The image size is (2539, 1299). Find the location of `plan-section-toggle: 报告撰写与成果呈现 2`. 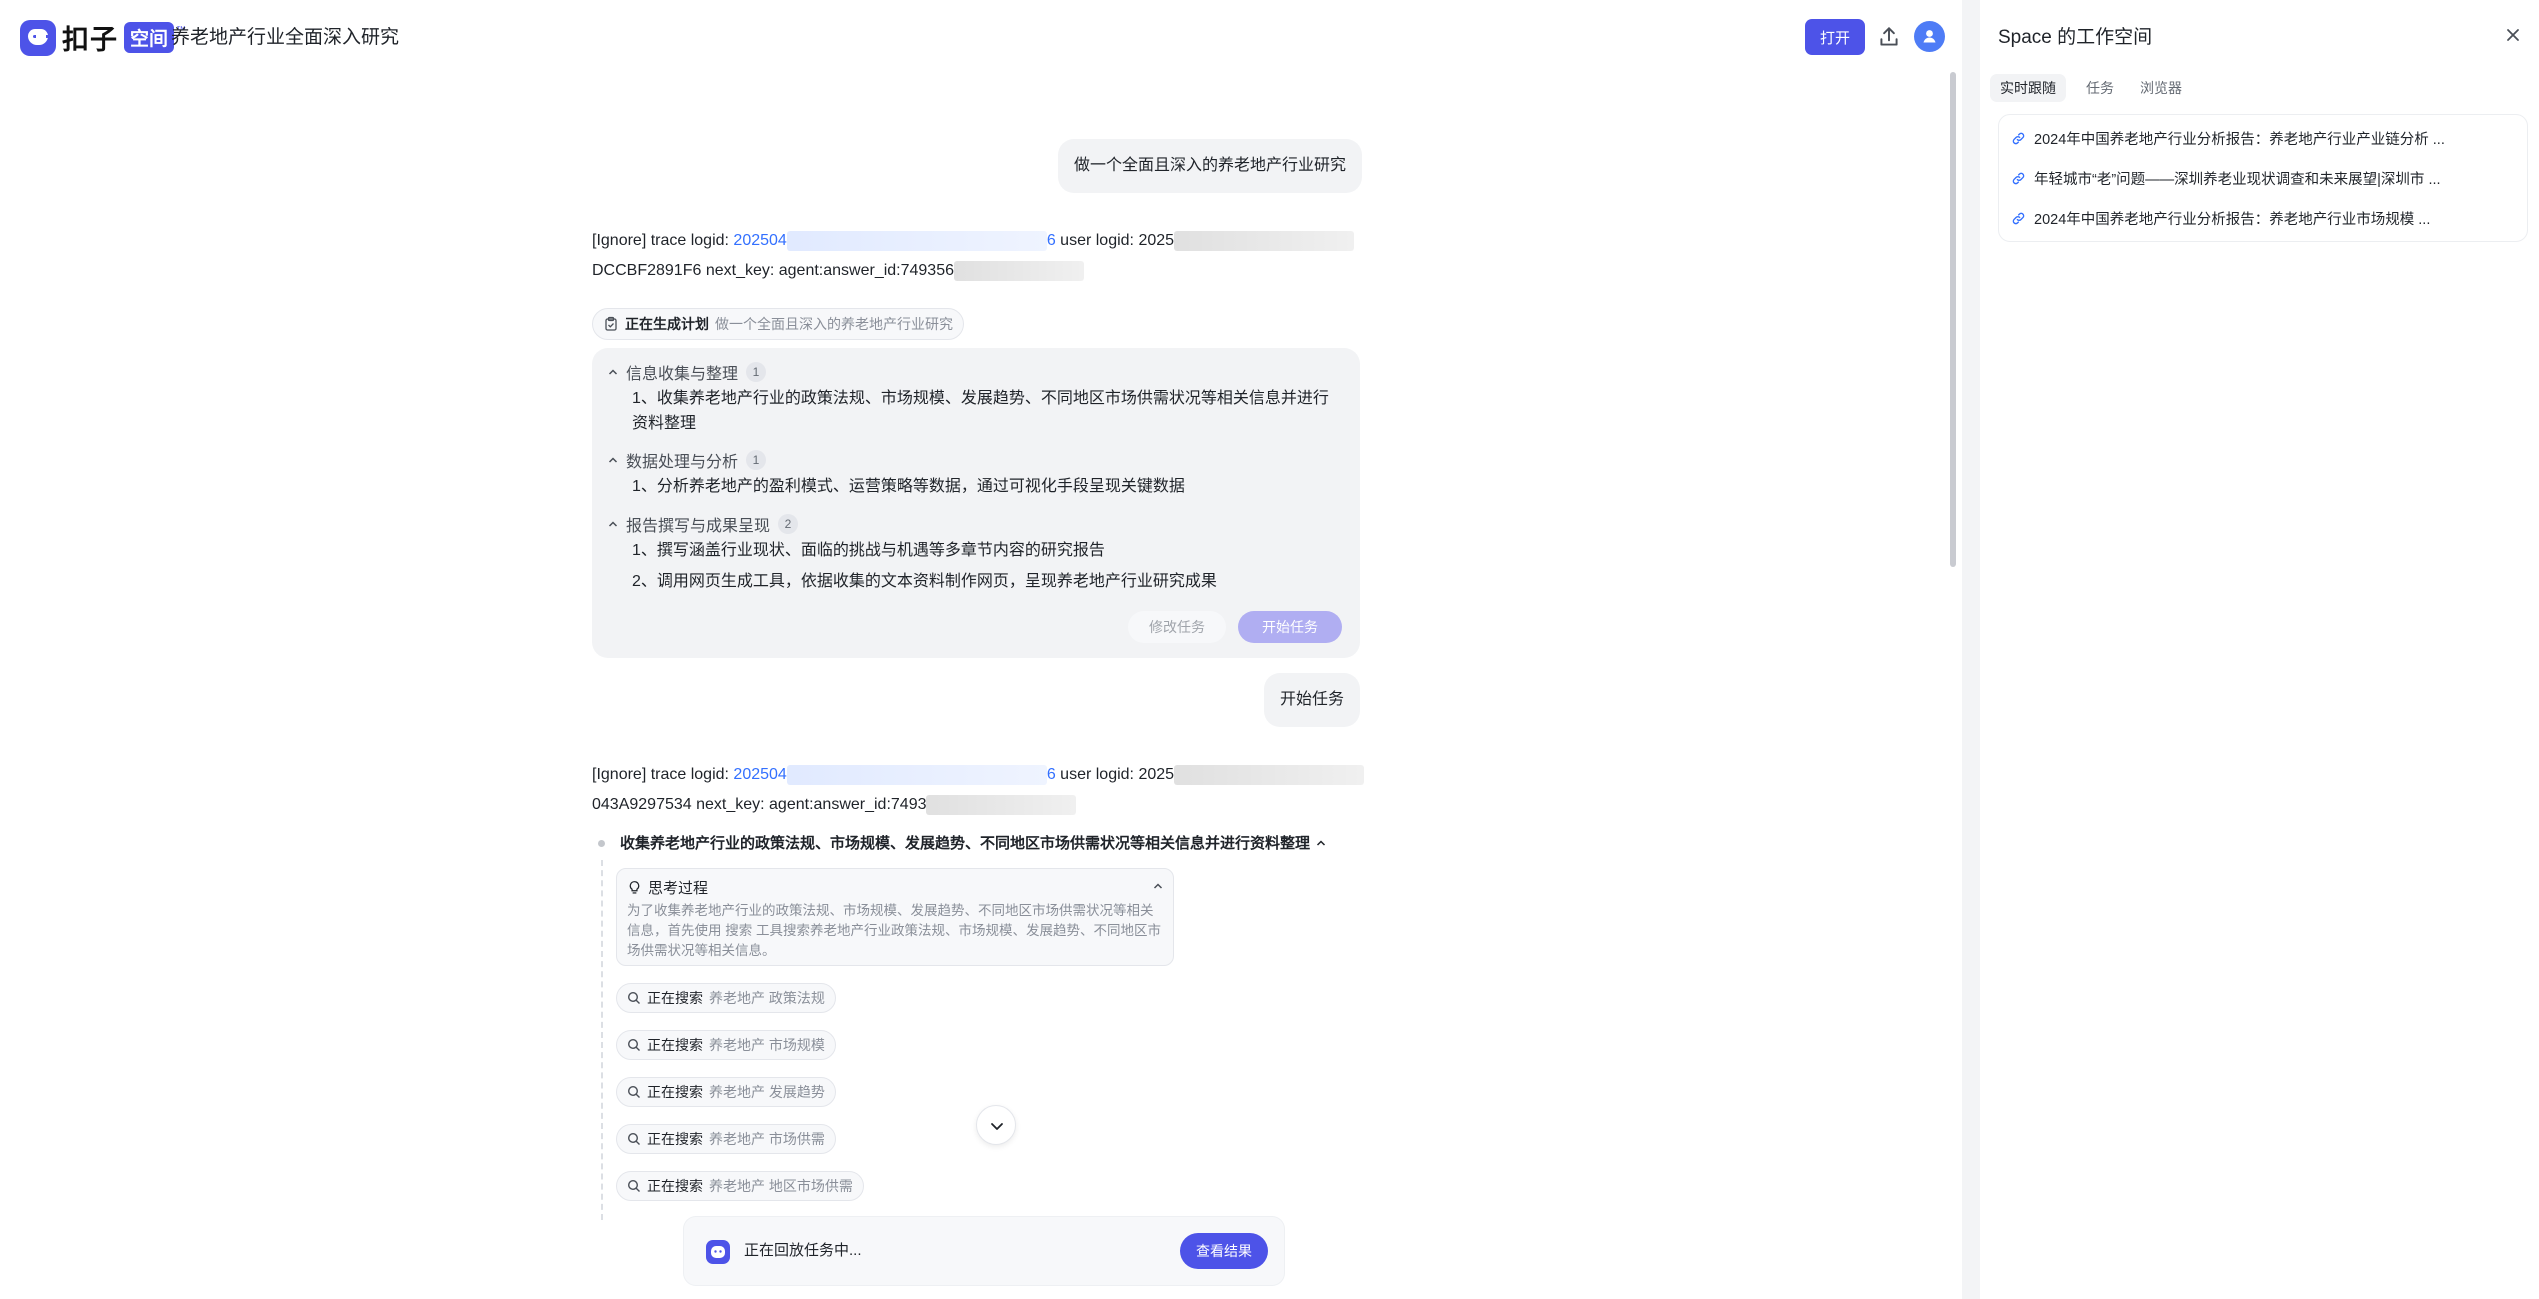

plan-section-toggle: 报告撰写与成果呈现 2 is located at coordinates (703, 524).